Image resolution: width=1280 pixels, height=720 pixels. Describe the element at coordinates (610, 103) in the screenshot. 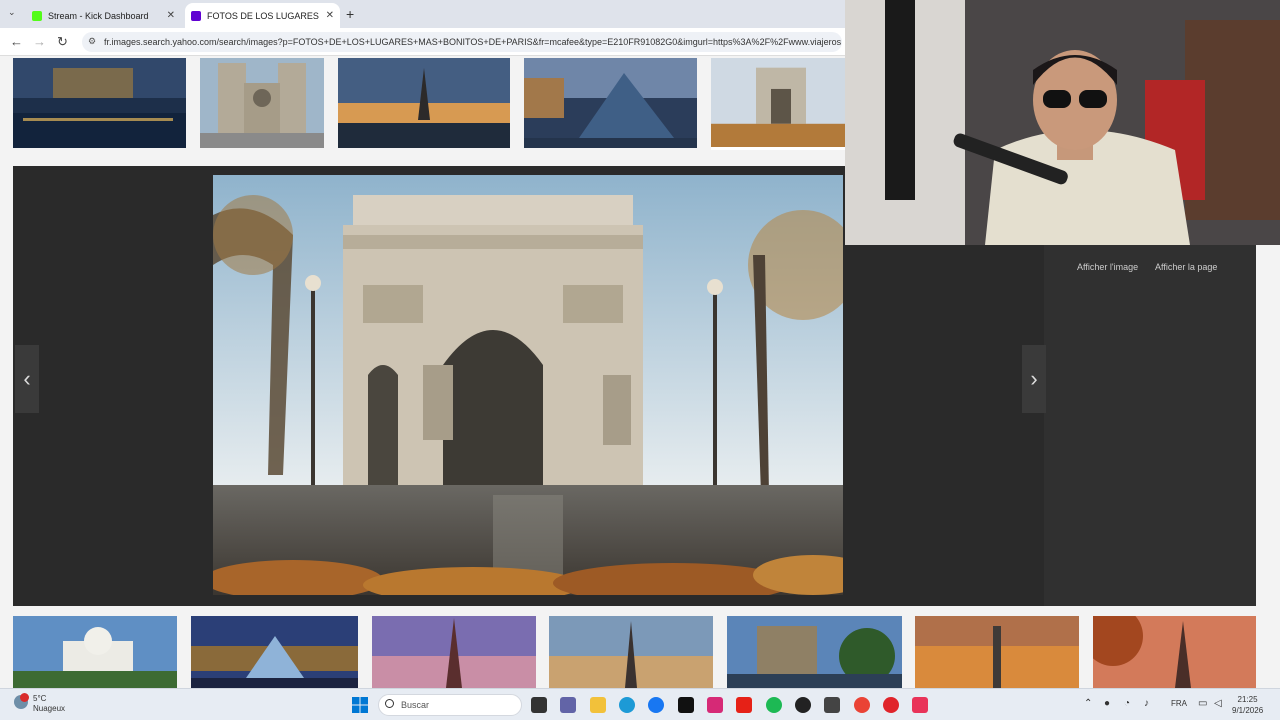

I see `thumbnail-louvre-pyramid` at that location.